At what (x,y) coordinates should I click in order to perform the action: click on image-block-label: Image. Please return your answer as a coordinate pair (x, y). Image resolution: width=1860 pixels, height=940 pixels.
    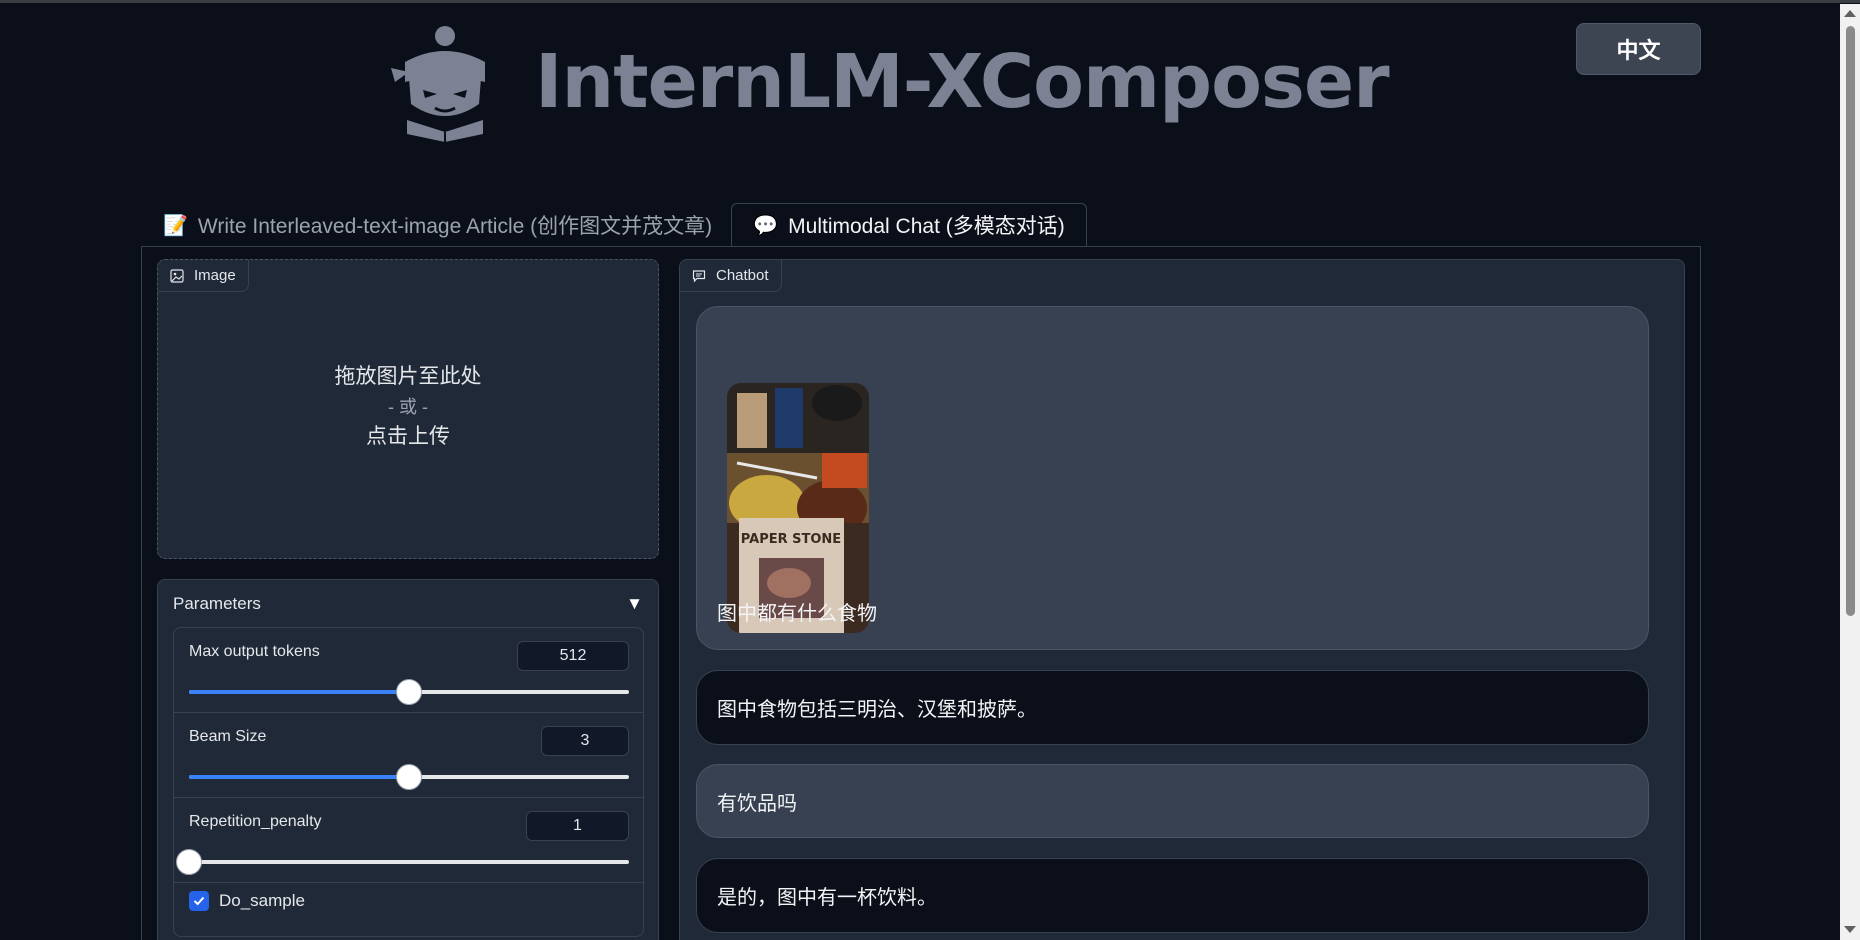
    Looking at the image, I should click on (203, 276).